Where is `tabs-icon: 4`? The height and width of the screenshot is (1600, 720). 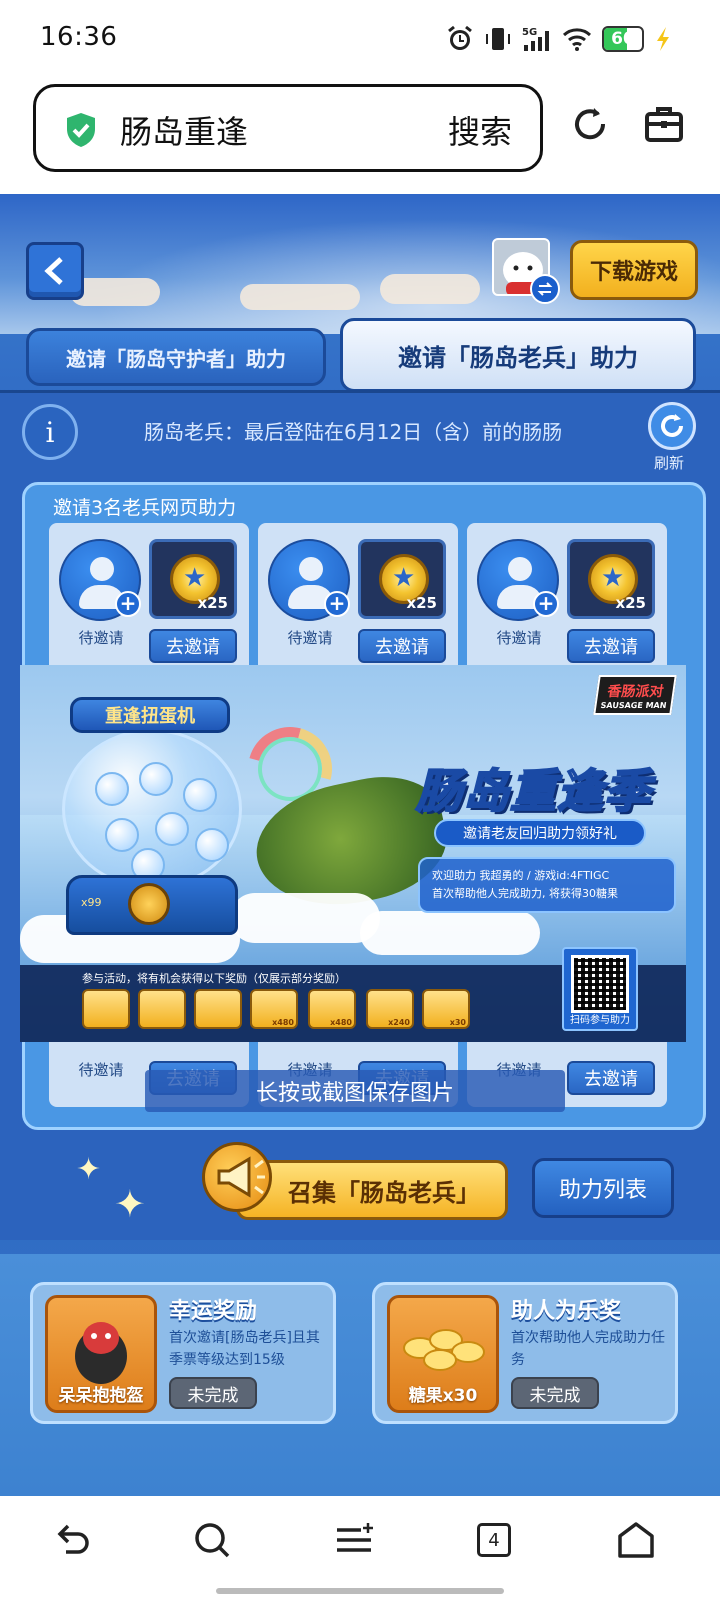 tabs-icon: 4 is located at coordinates (494, 1540).